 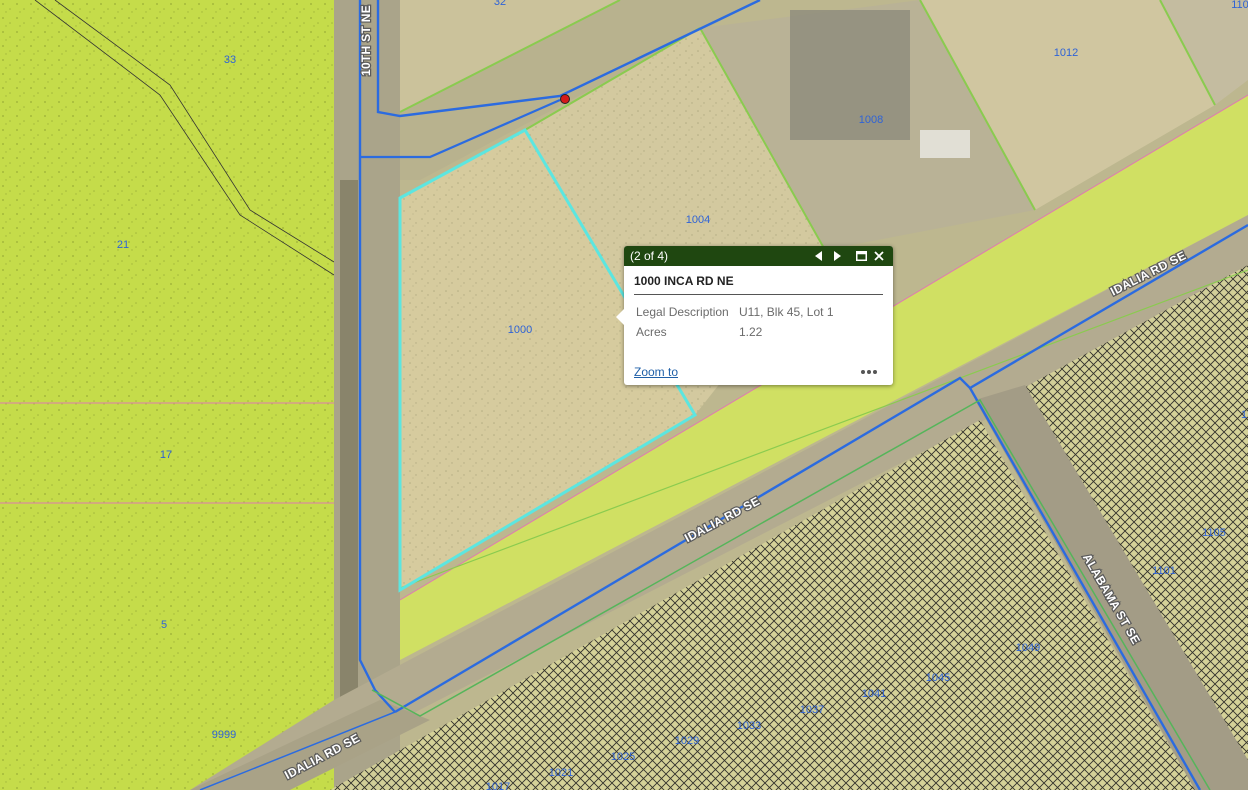 I want to click on next-arrow-icon, so click(x=837, y=256).